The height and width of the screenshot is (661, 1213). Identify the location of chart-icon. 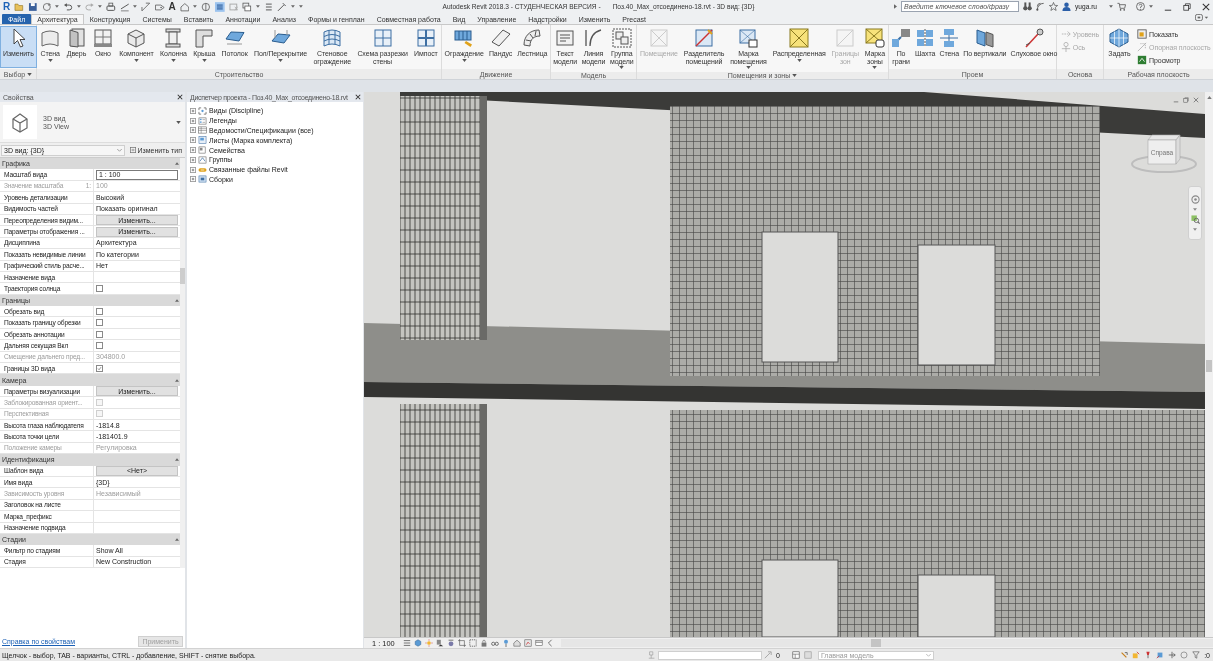
(527, 643).